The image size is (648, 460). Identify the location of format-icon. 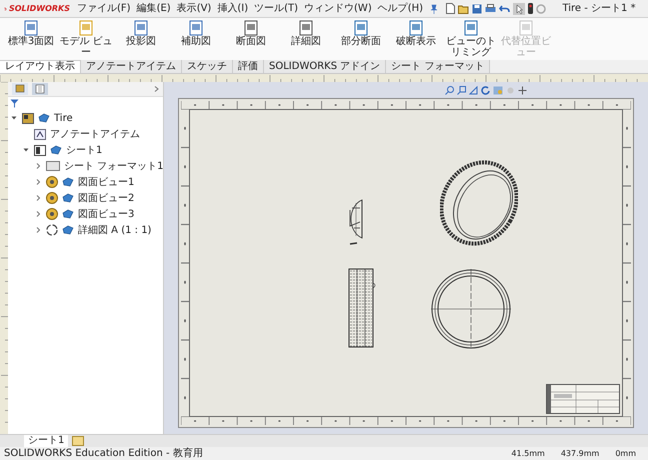
(53, 166).